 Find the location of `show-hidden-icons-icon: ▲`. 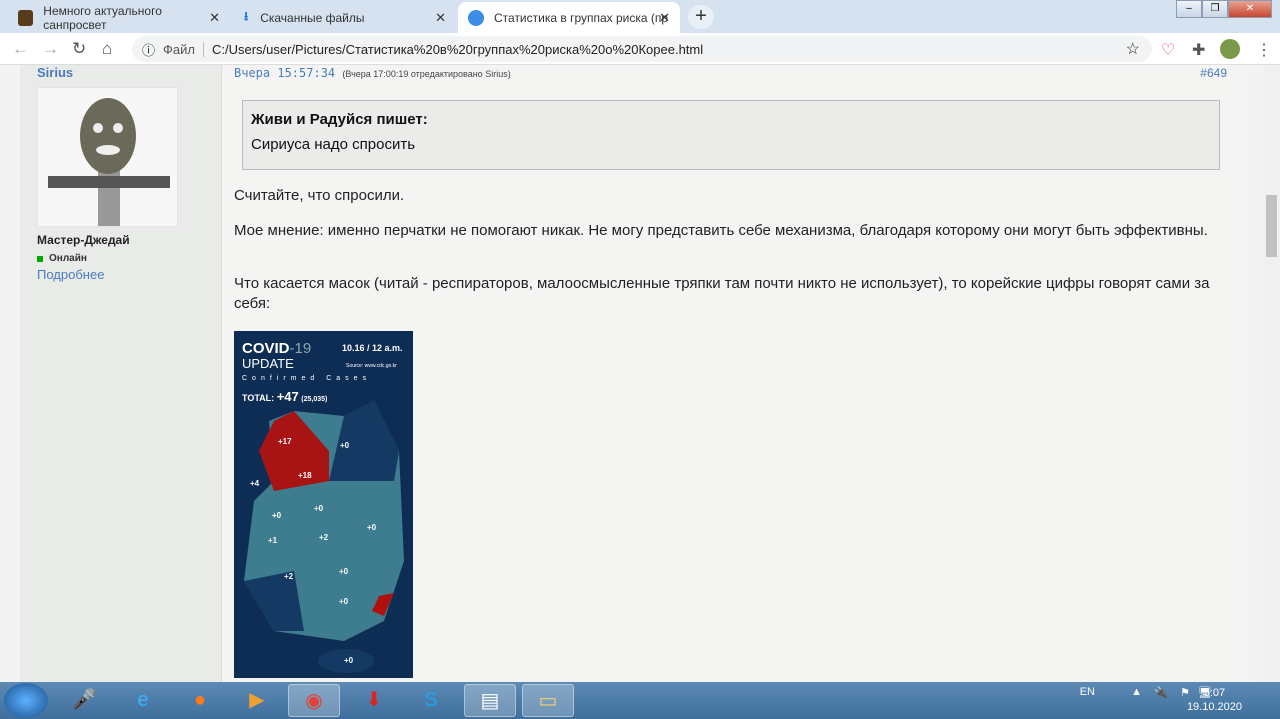

show-hidden-icons-icon: ▲ is located at coordinates (1136, 692).